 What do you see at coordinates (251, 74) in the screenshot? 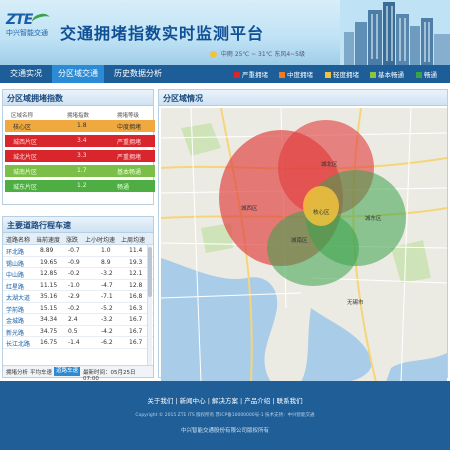
I see `legend-item-severe: 严重拥堵` at bounding box center [251, 74].